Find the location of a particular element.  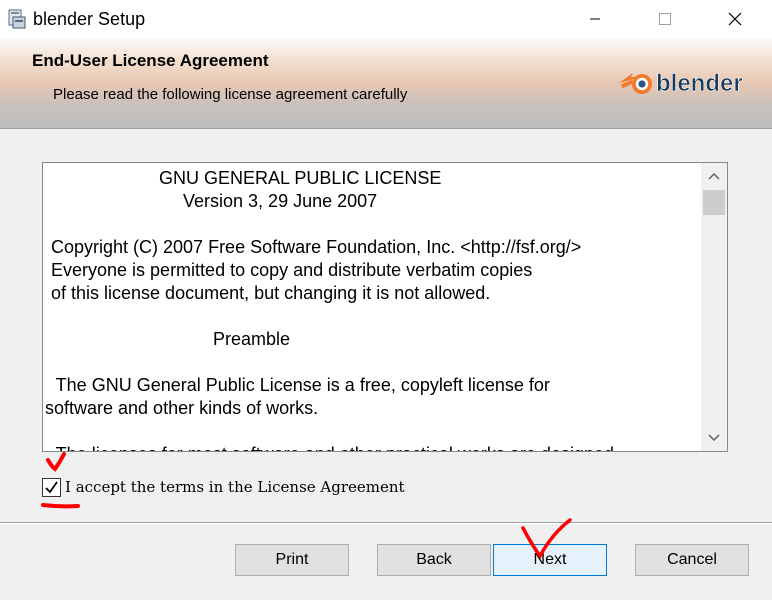

next-button: Next is located at coordinates (550, 560).